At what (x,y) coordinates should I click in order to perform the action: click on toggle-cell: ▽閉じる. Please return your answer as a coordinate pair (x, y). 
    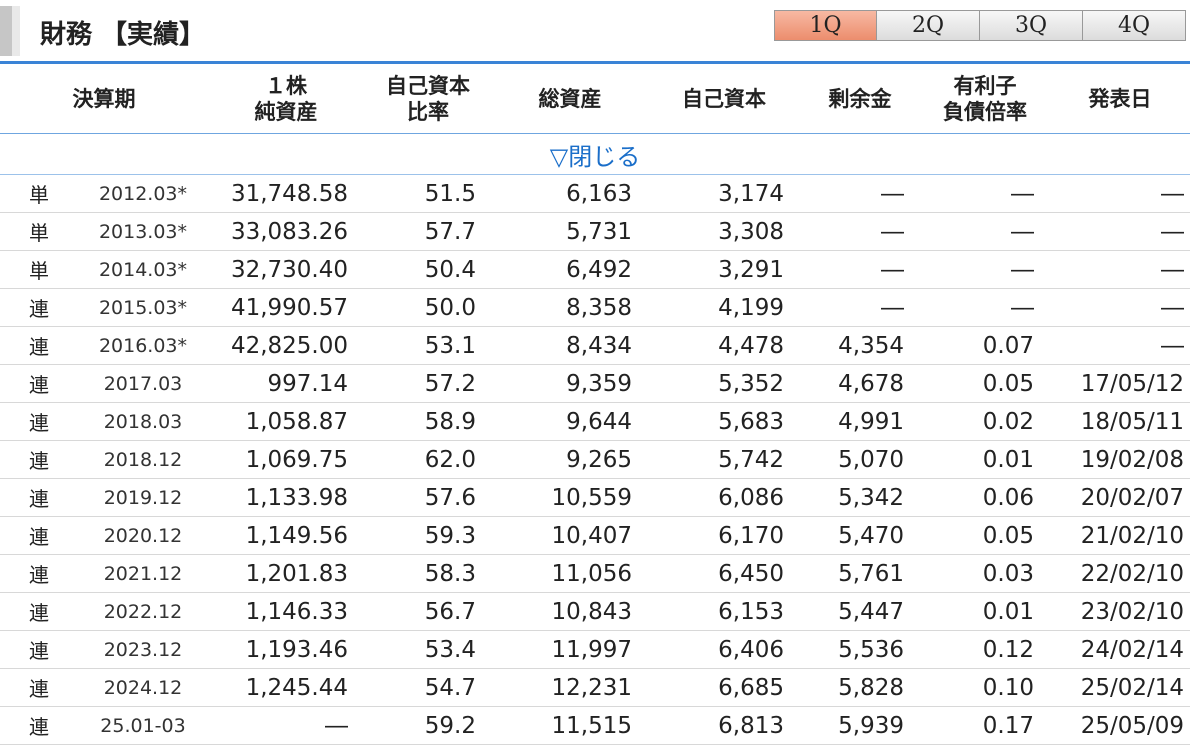
    Looking at the image, I should click on (595, 154).